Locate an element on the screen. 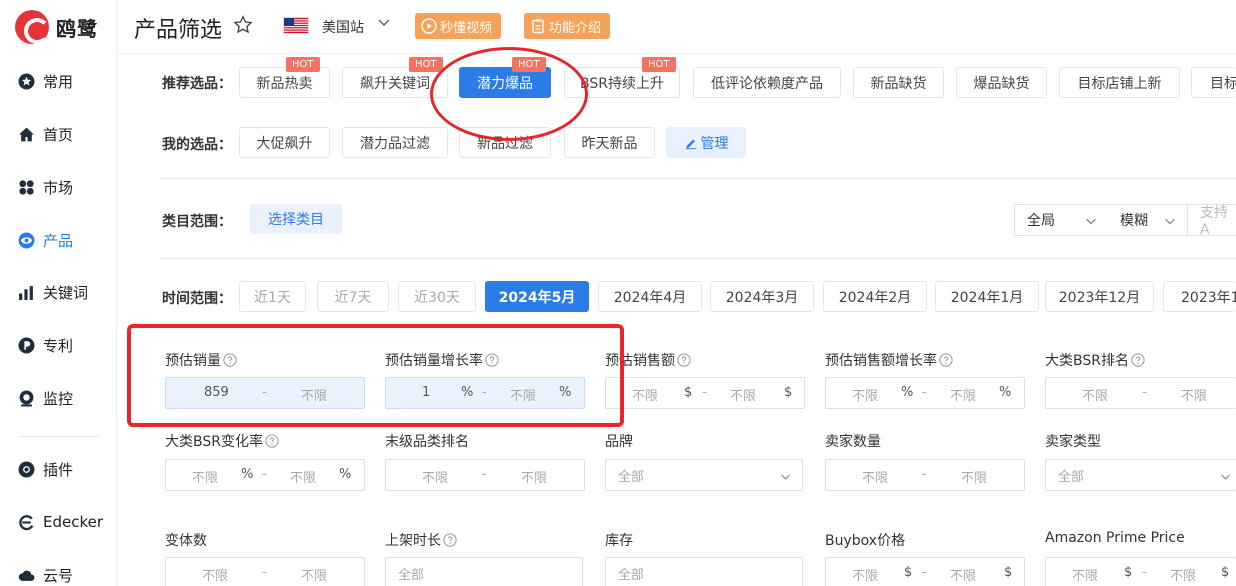 This screenshot has width=1236, height=586. filter-label-text: 大类BSR变化率 is located at coordinates (214, 442).